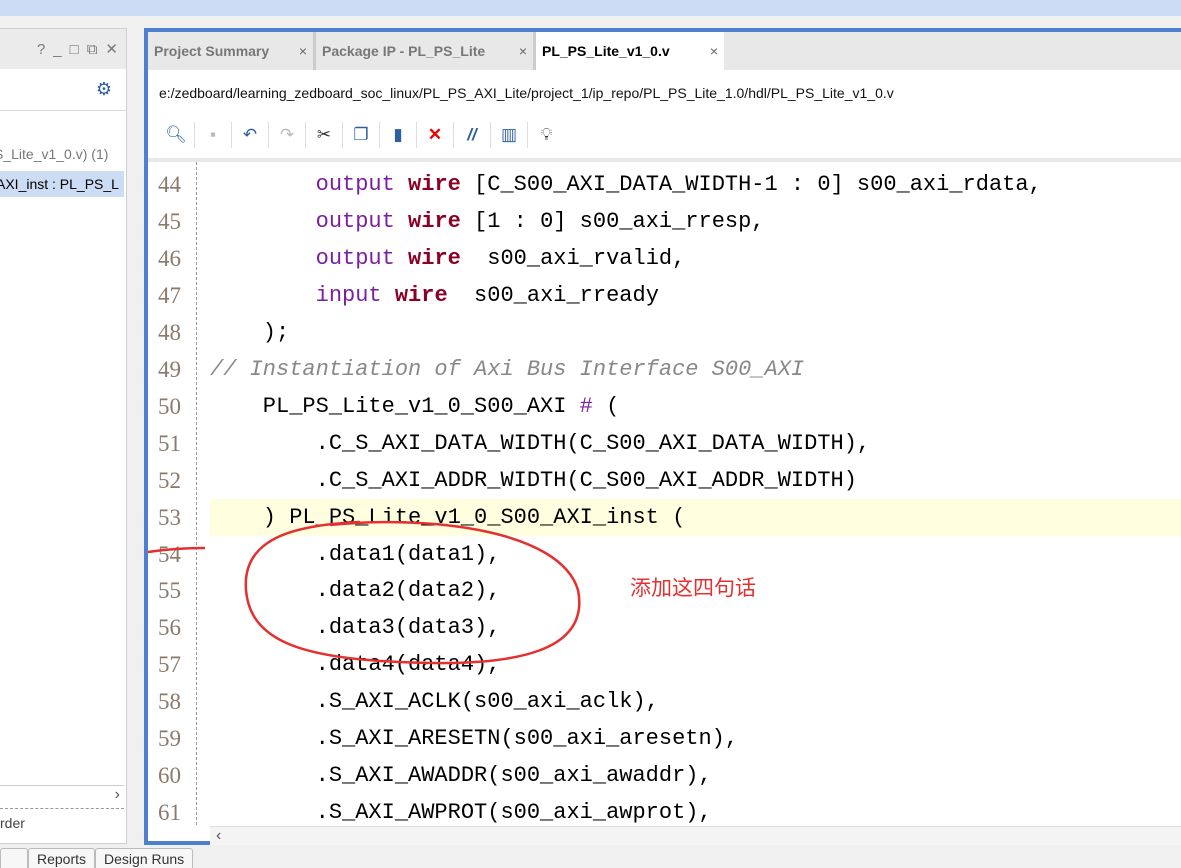 This screenshot has height=868, width=1181. Describe the element at coordinates (364, 592) in the screenshot. I see `red-ellipse-annotation` at that location.